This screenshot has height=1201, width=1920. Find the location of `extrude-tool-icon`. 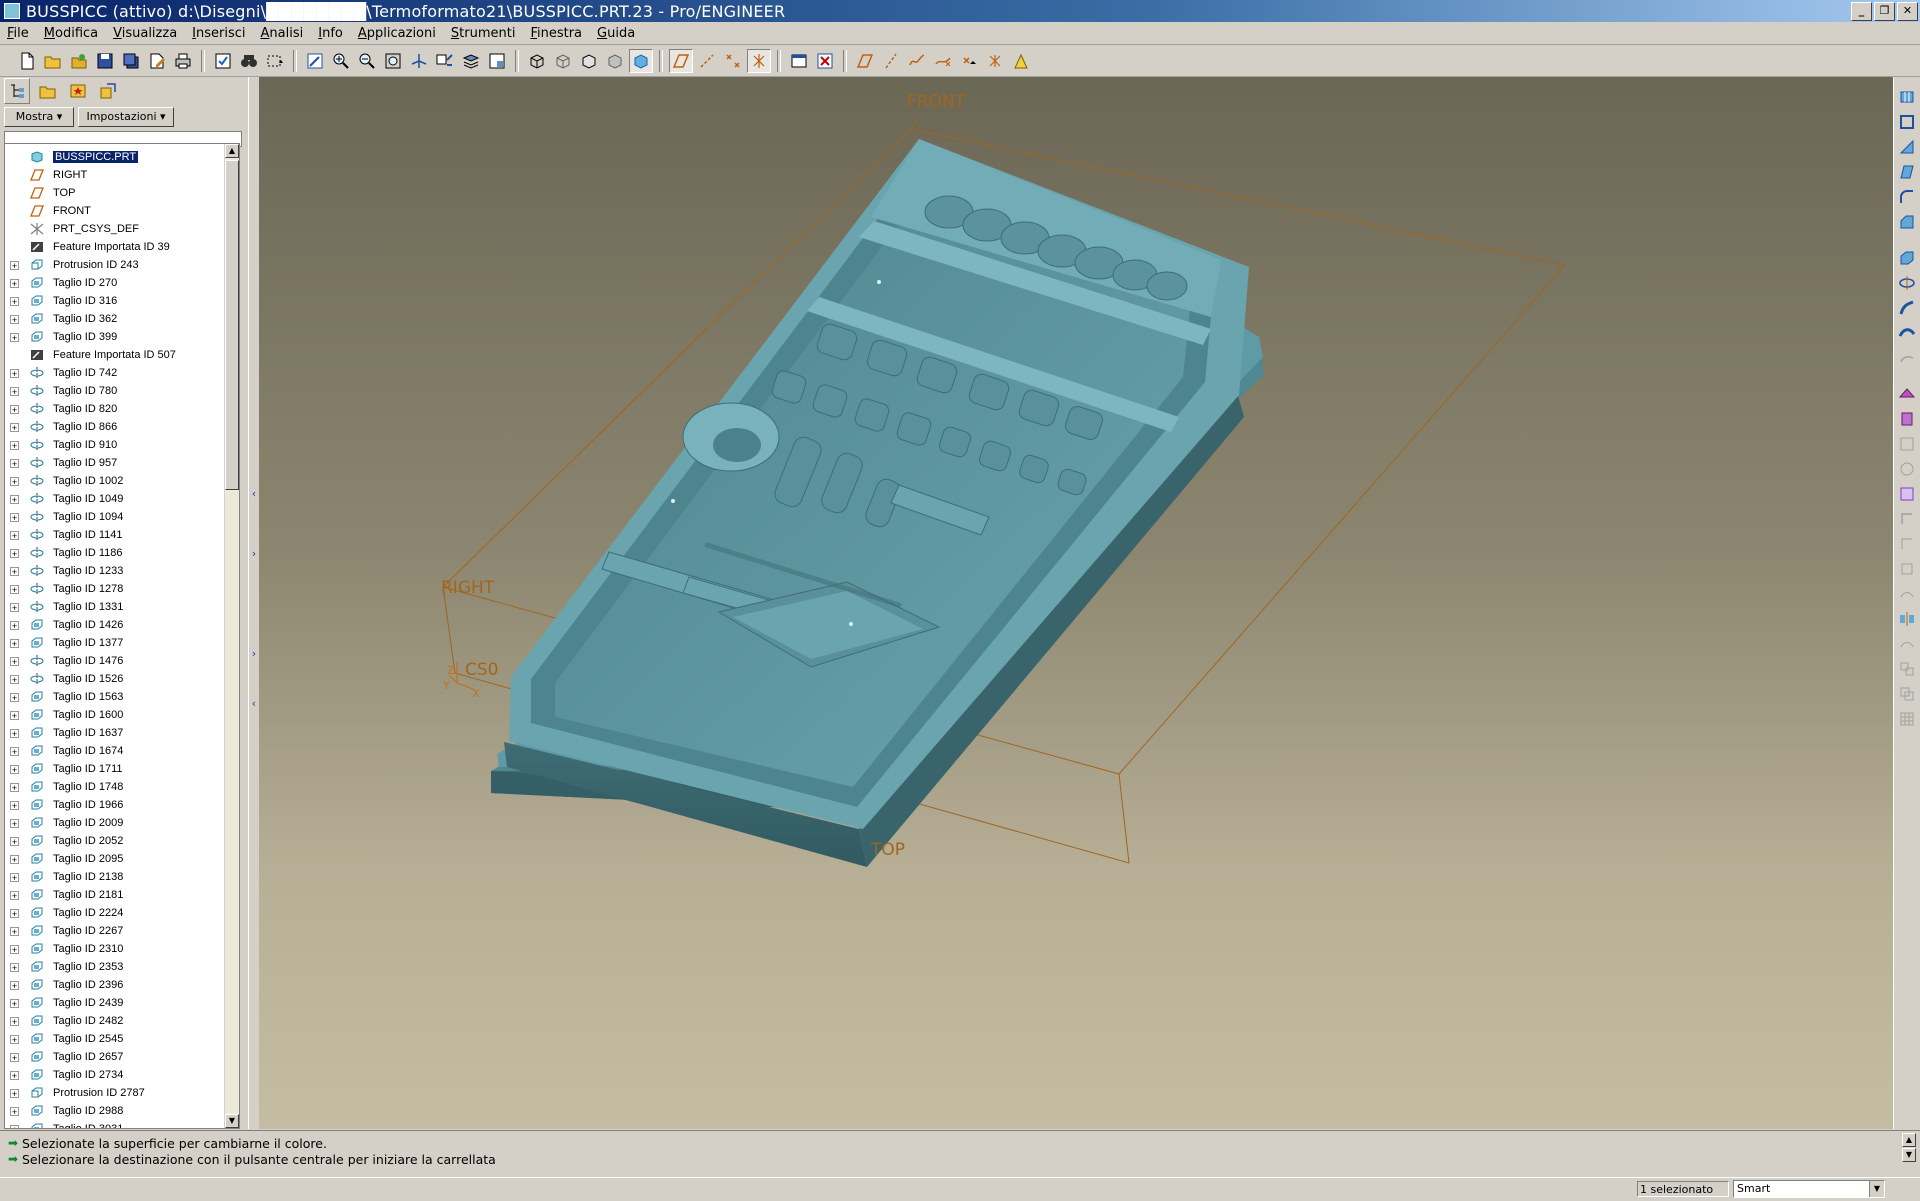

extrude-tool-icon is located at coordinates (1907, 258).